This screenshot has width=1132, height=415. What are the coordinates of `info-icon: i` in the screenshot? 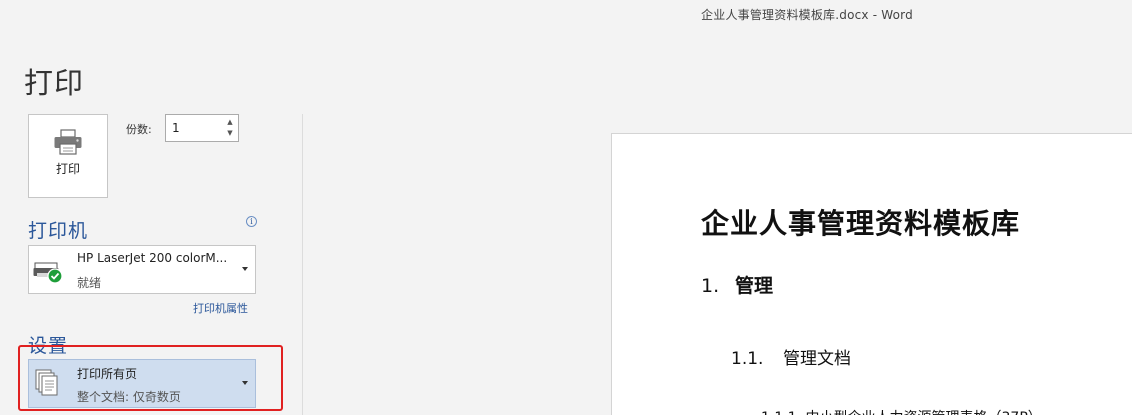 It's located at (251, 221).